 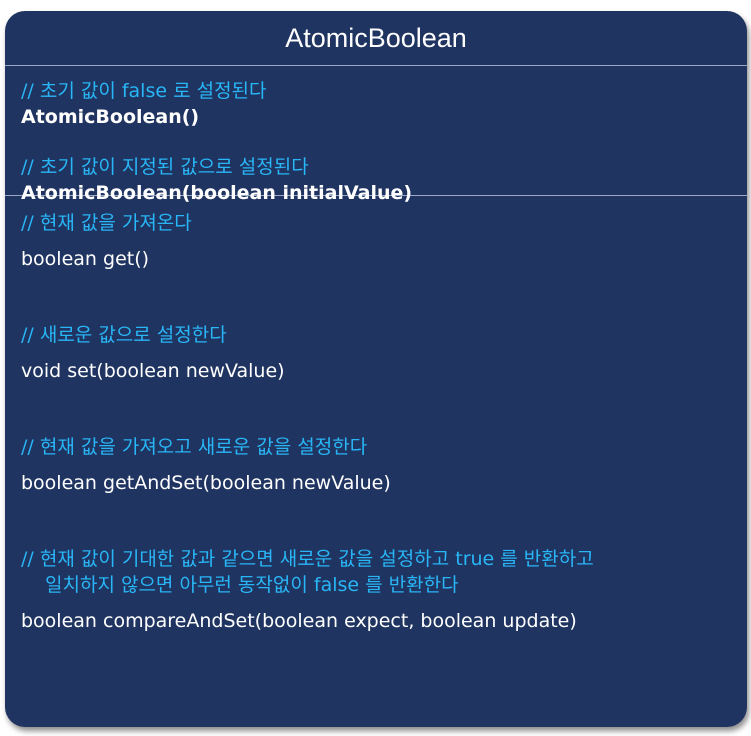 I want to click on constructor-comment: // 초기 값이 false 로 설정된다, so click(x=144, y=91).